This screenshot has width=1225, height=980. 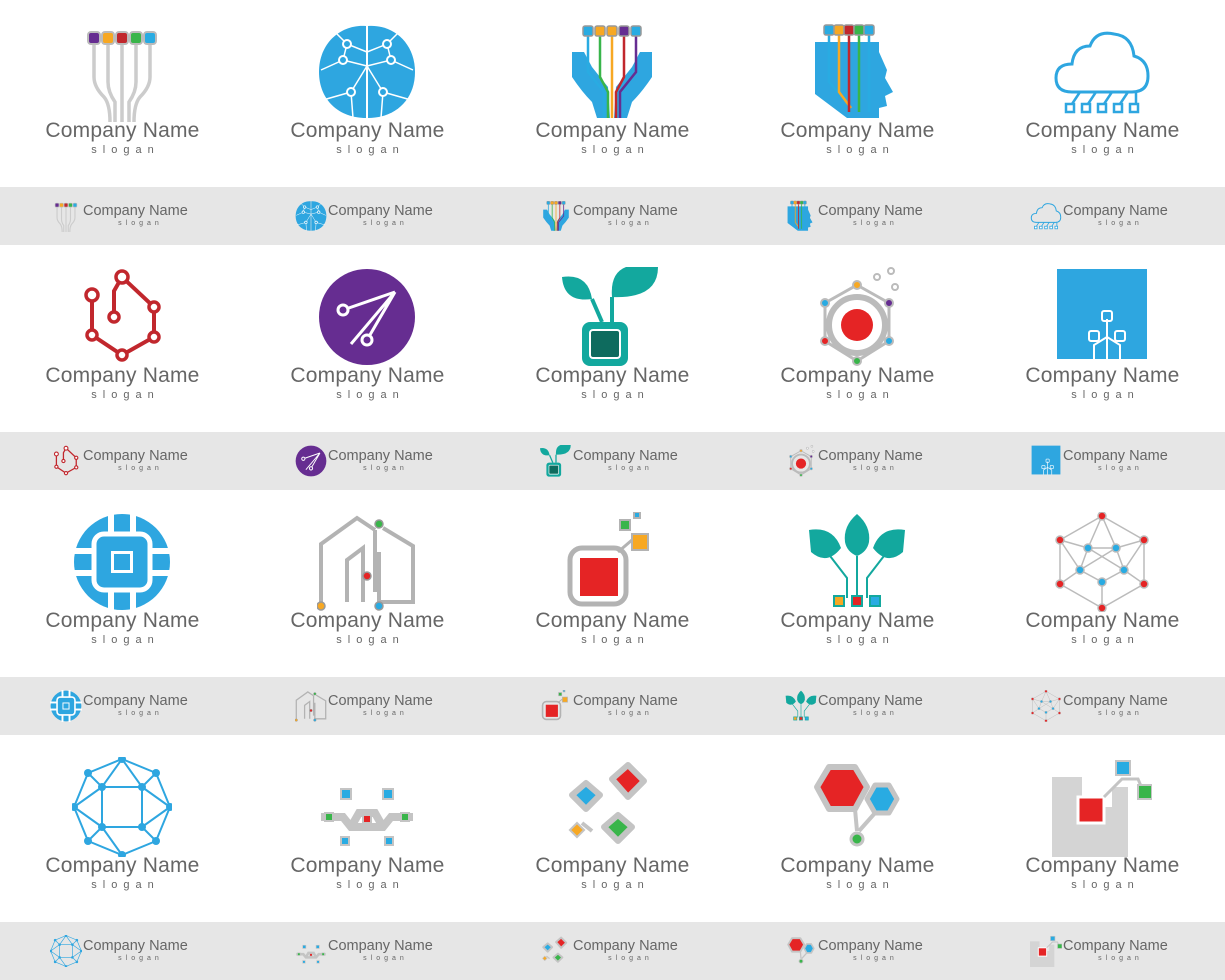 I want to click on zigzag-circuit-icon, so click(x=367, y=807).